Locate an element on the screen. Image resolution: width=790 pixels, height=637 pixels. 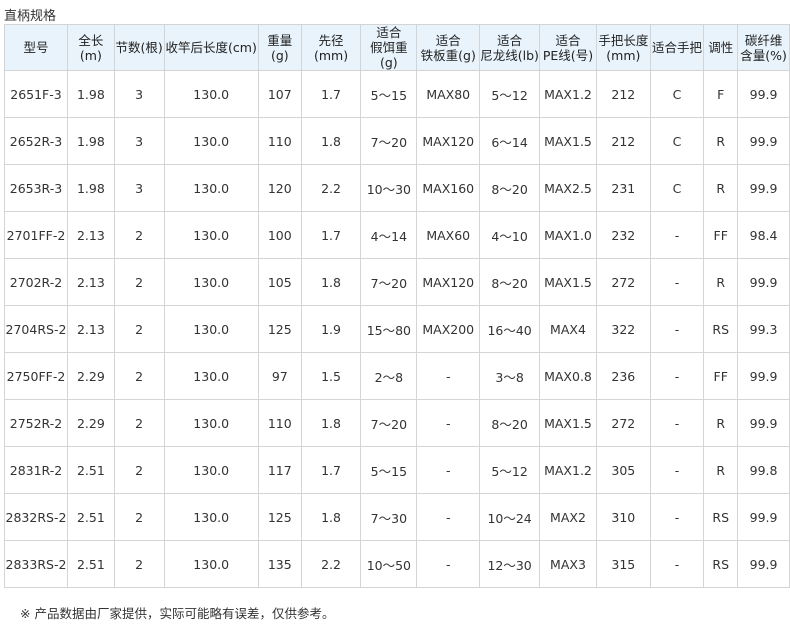
table-cell: MAX1.2 is located at coordinates (568, 94).